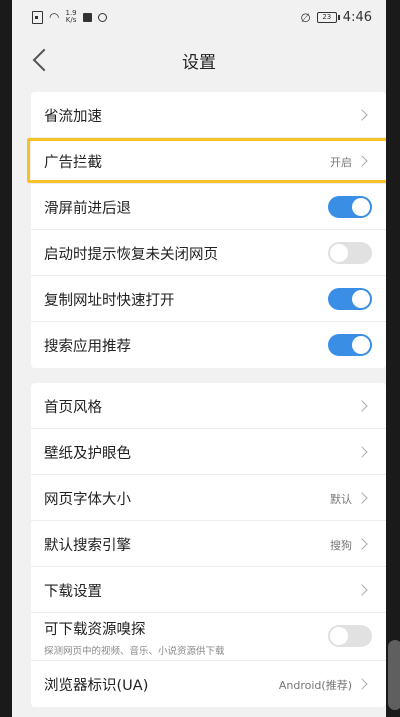 Image resolution: width=400 pixels, height=717 pixels. I want to click on setting-row-quick-open-copied-url: 复制网址时快速打开, so click(208, 299).